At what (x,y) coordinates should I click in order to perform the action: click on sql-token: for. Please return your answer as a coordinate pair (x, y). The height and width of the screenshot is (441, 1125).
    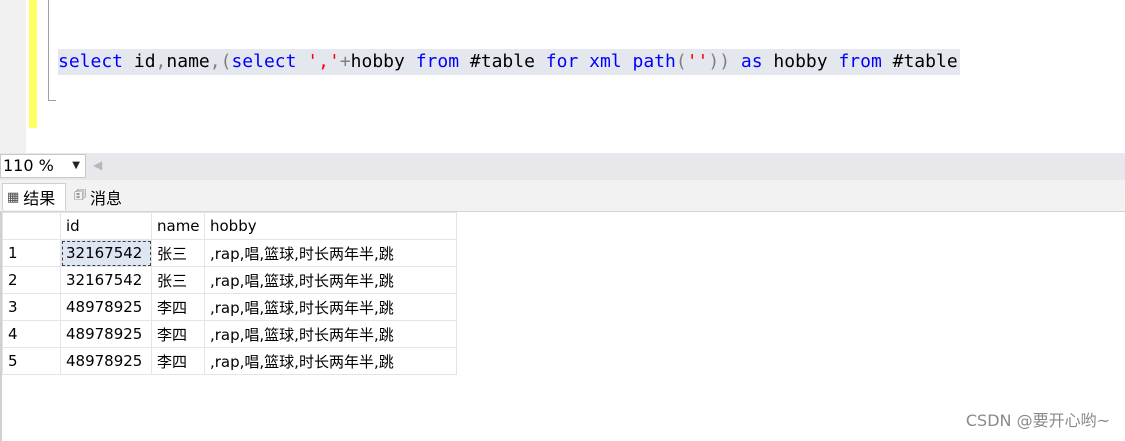
    Looking at the image, I should click on (562, 61).